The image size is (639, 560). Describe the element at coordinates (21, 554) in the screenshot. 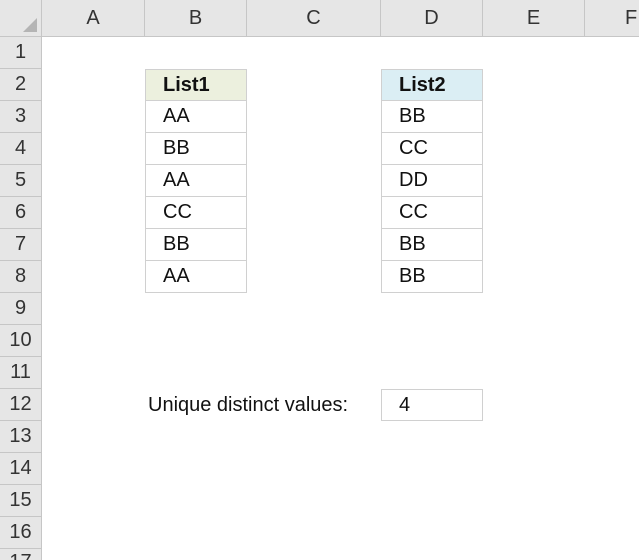

I see `row-header-17: 17` at that location.